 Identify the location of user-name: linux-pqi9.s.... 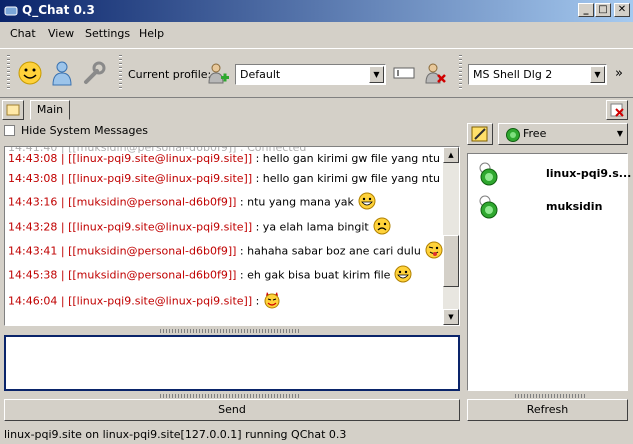
(589, 173).